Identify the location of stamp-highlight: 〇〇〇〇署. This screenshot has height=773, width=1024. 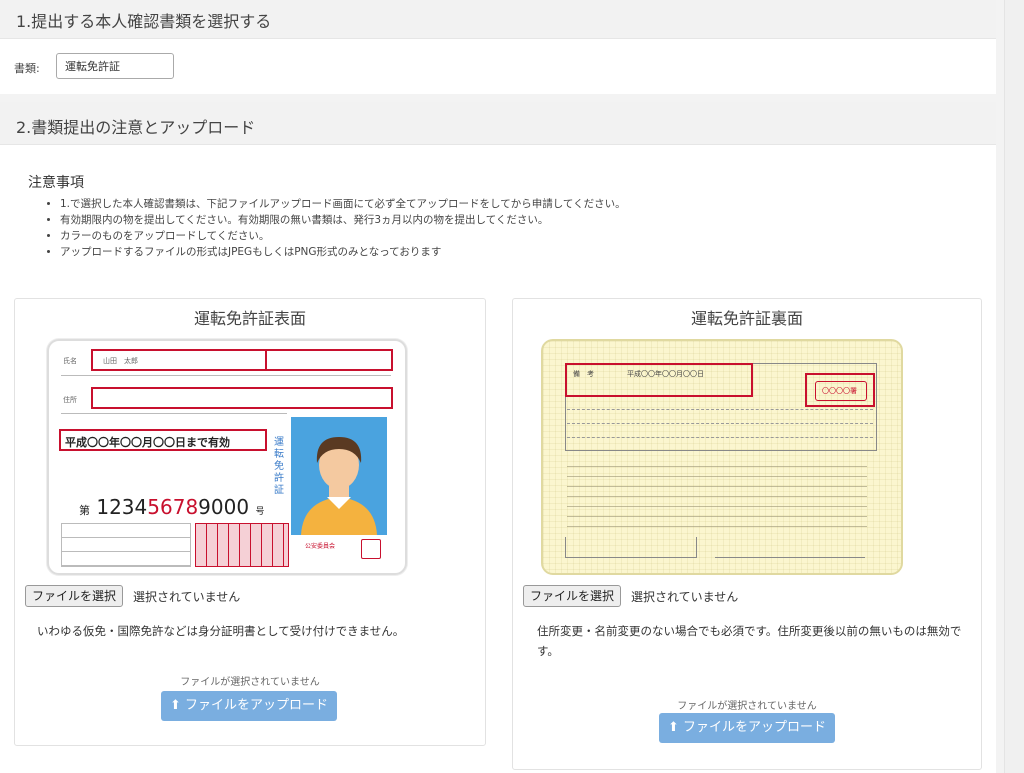
(840, 390).